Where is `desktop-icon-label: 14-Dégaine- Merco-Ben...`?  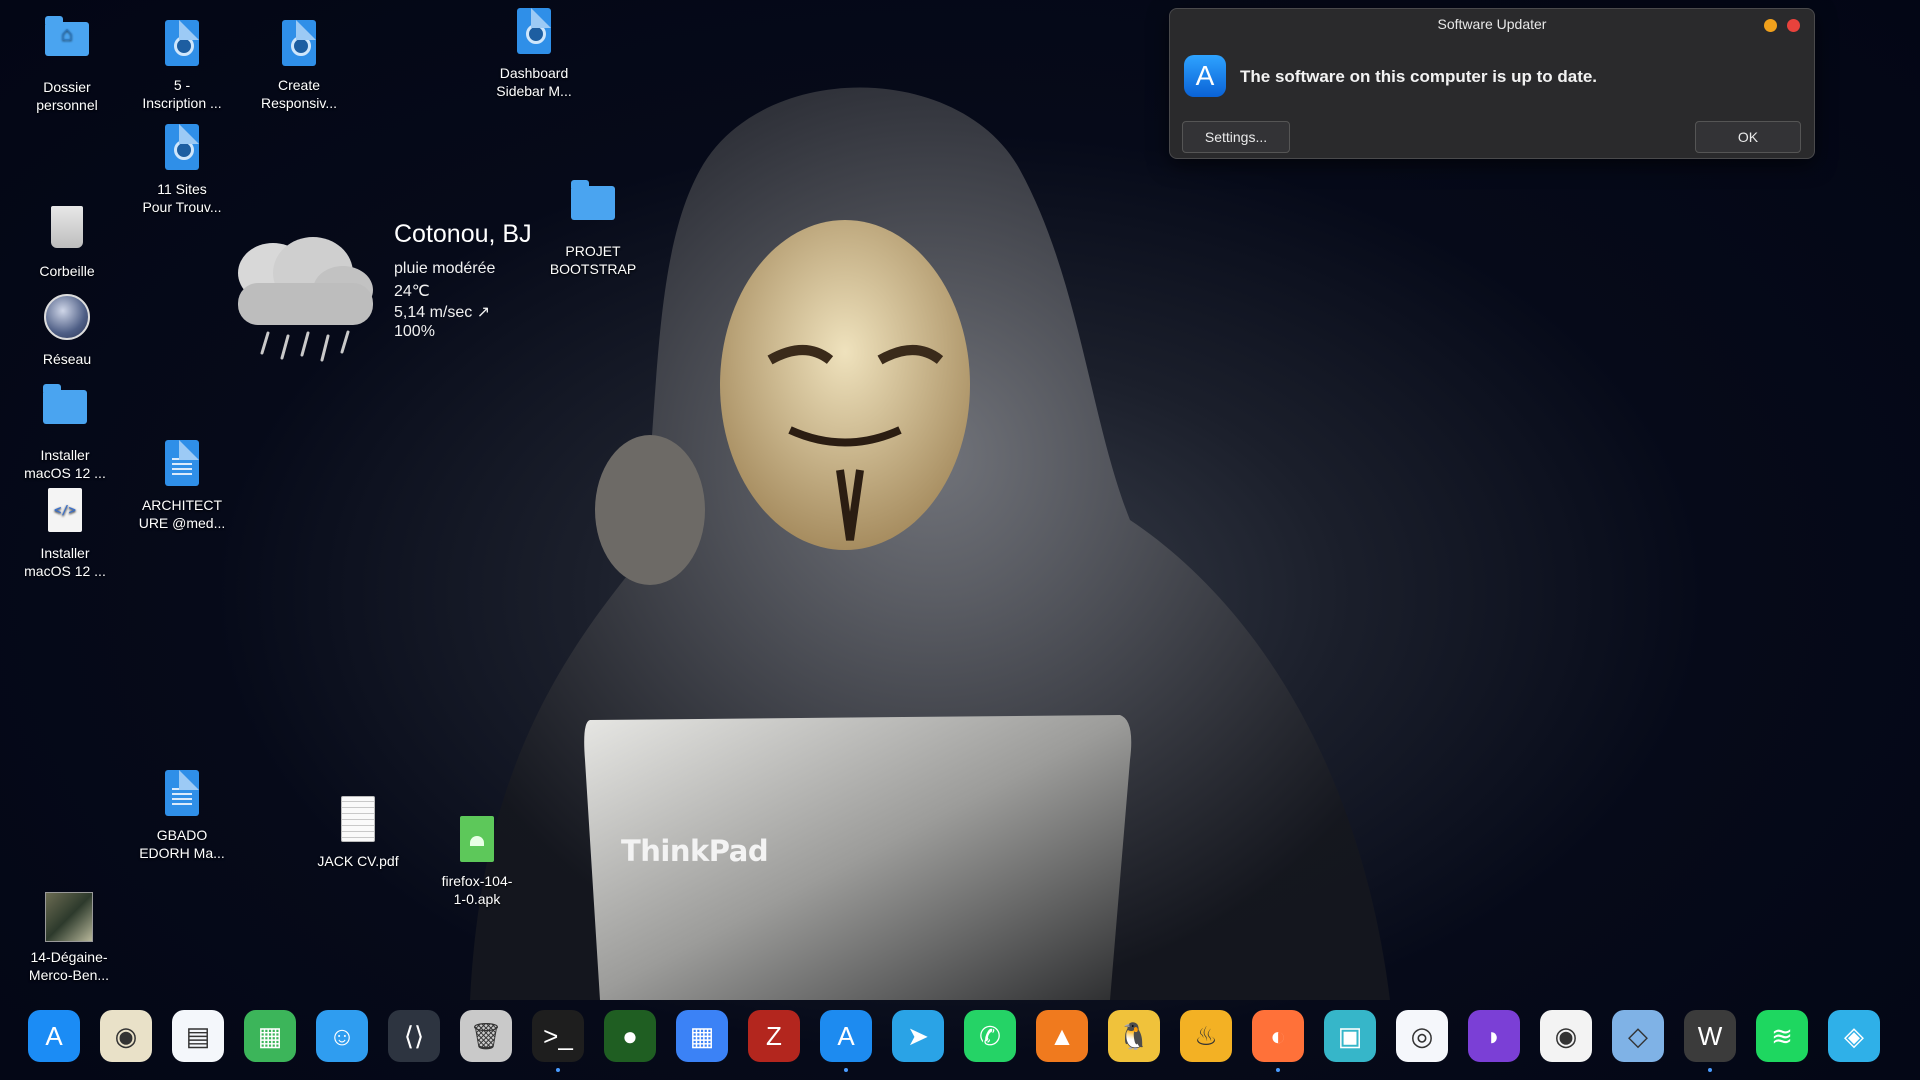 desktop-icon-label: 14-Dégaine- Merco-Ben... is located at coordinates (69, 966).